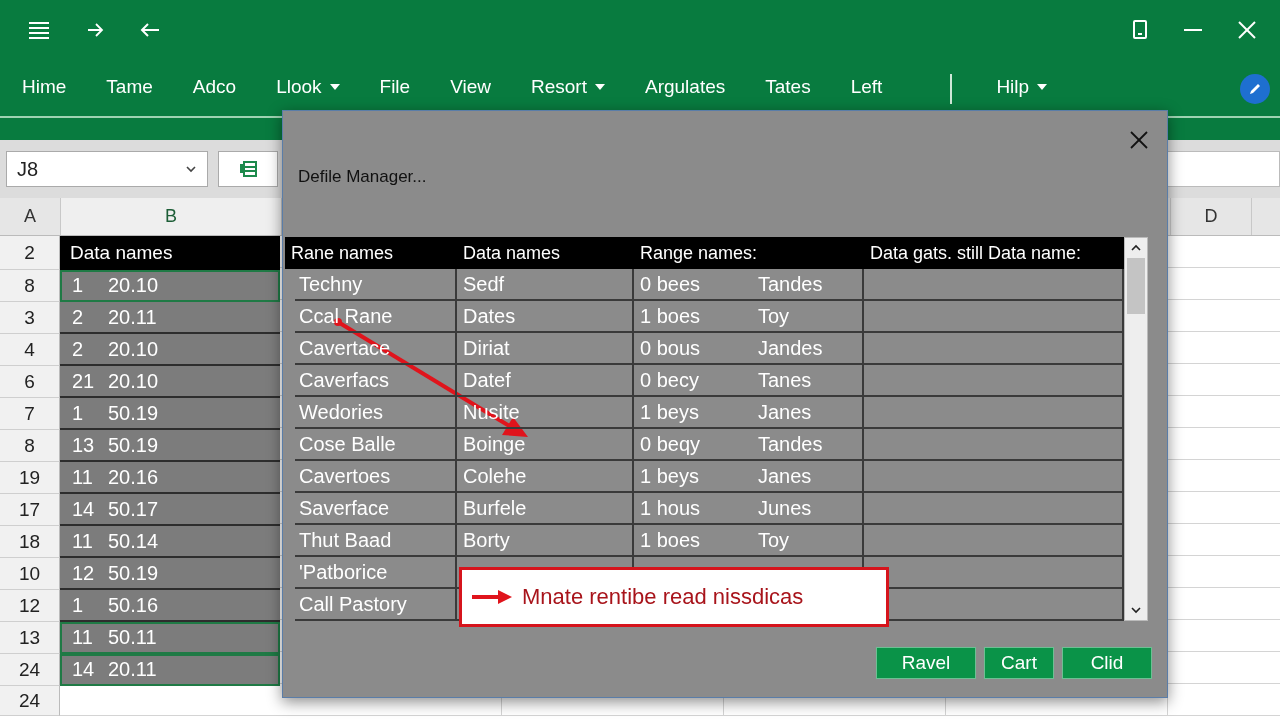  I want to click on row-number: 18, so click(30, 542).